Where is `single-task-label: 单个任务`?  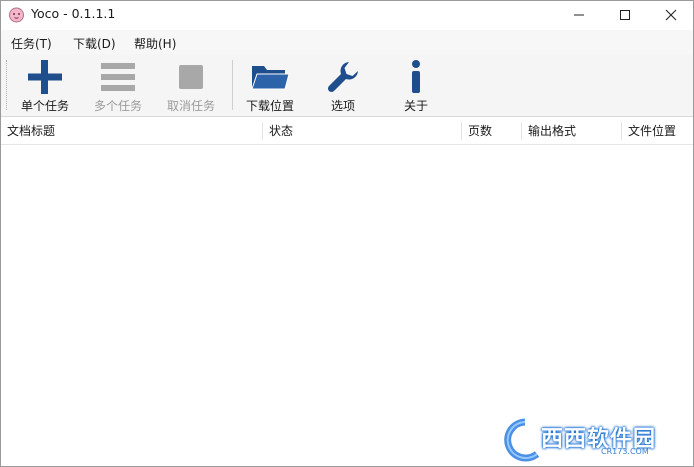 single-task-label: 单个任务 is located at coordinates (44, 106).